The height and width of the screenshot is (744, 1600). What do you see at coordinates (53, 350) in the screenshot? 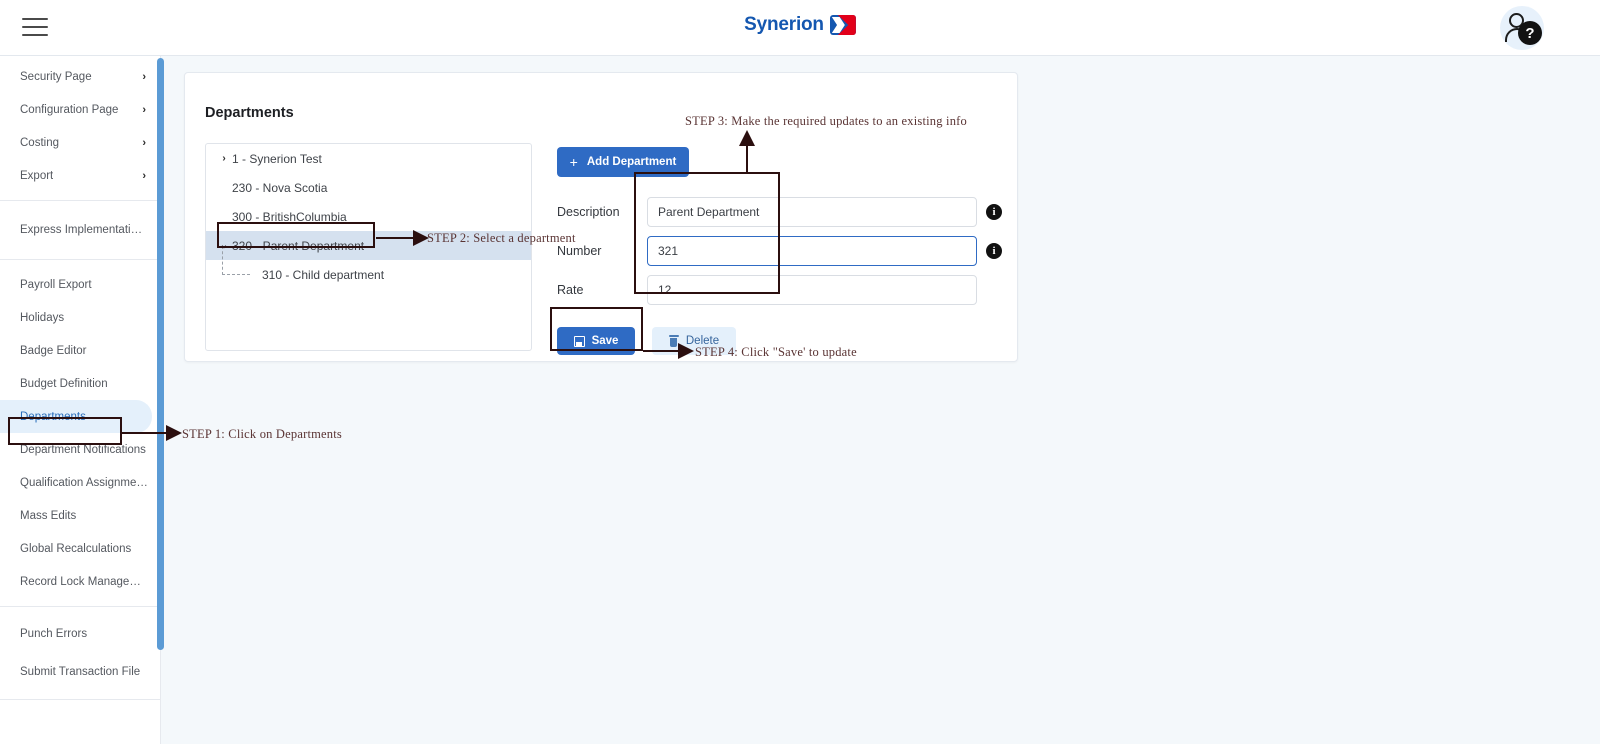
I see `sidebar-item-label: Badge Editor` at bounding box center [53, 350].